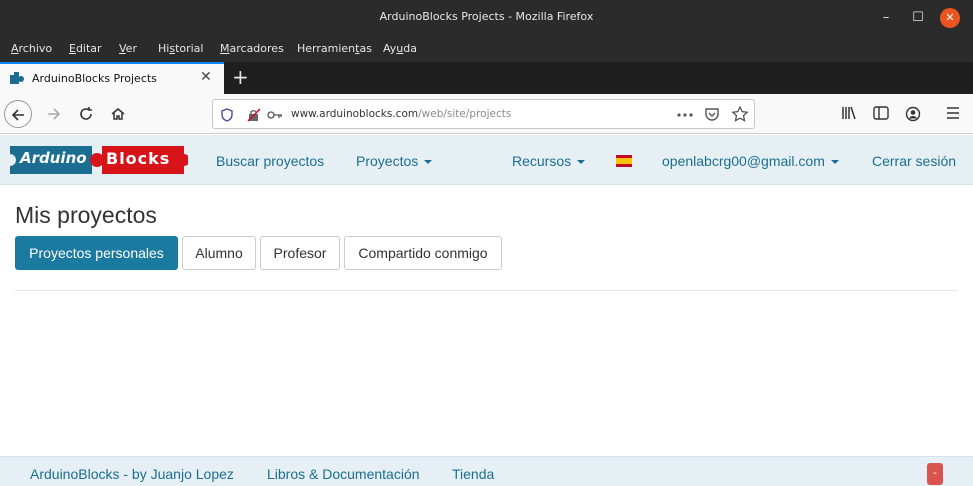  What do you see at coordinates (334, 48) in the screenshot?
I see `menu-herramientas: Herramientas` at bounding box center [334, 48].